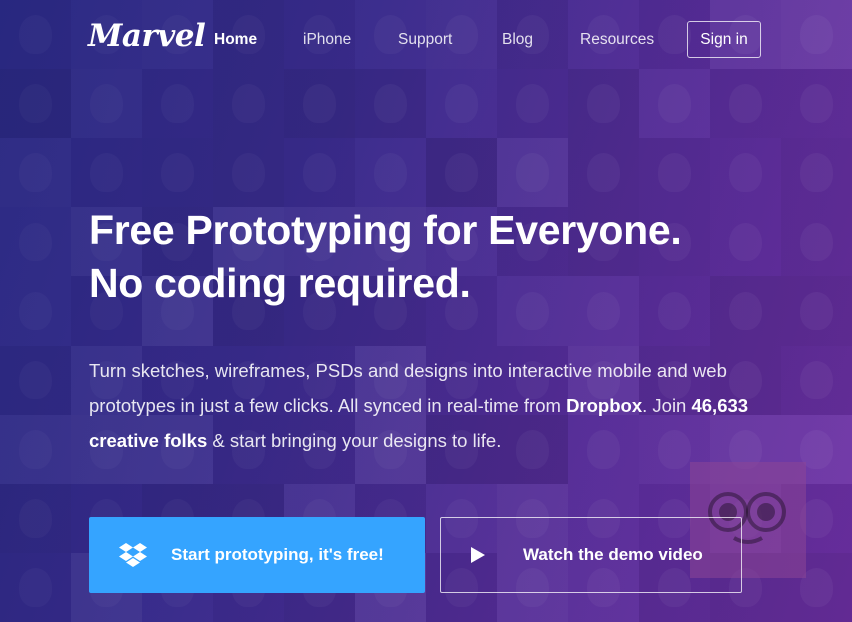 The image size is (852, 622). Describe the element at coordinates (147, 36) in the screenshot. I see `marvel-logo: Marvel` at that location.